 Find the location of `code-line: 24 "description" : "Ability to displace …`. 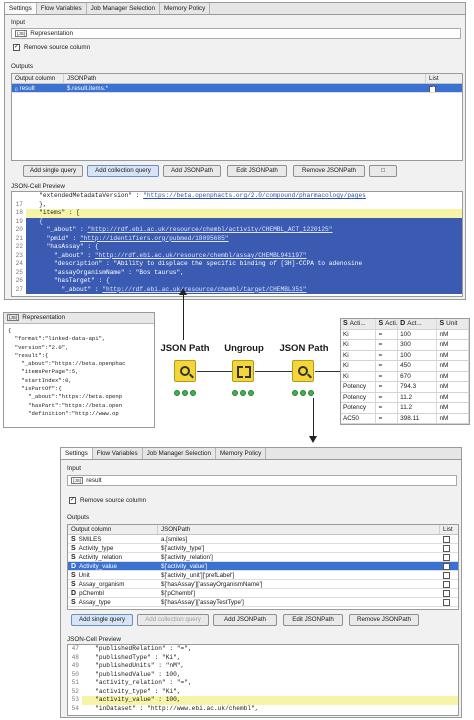

code-line: 24 "description" : "Ability to displace … is located at coordinates (237, 264).